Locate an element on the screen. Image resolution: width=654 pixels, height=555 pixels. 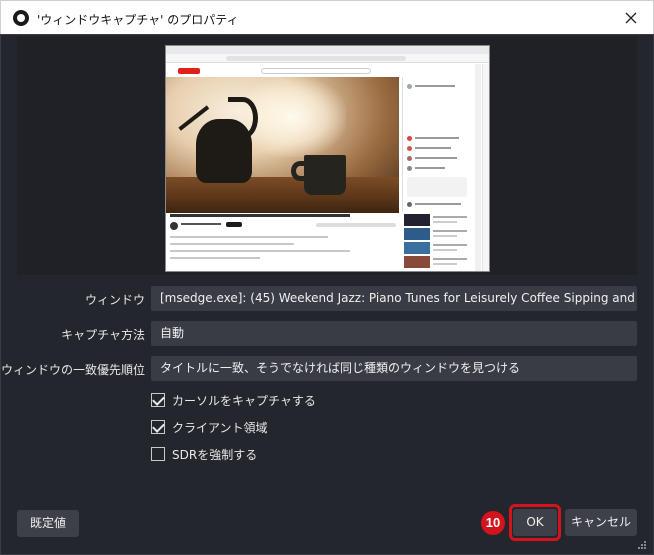
capture-method-label: キャプチャ方法 is located at coordinates (103, 335).